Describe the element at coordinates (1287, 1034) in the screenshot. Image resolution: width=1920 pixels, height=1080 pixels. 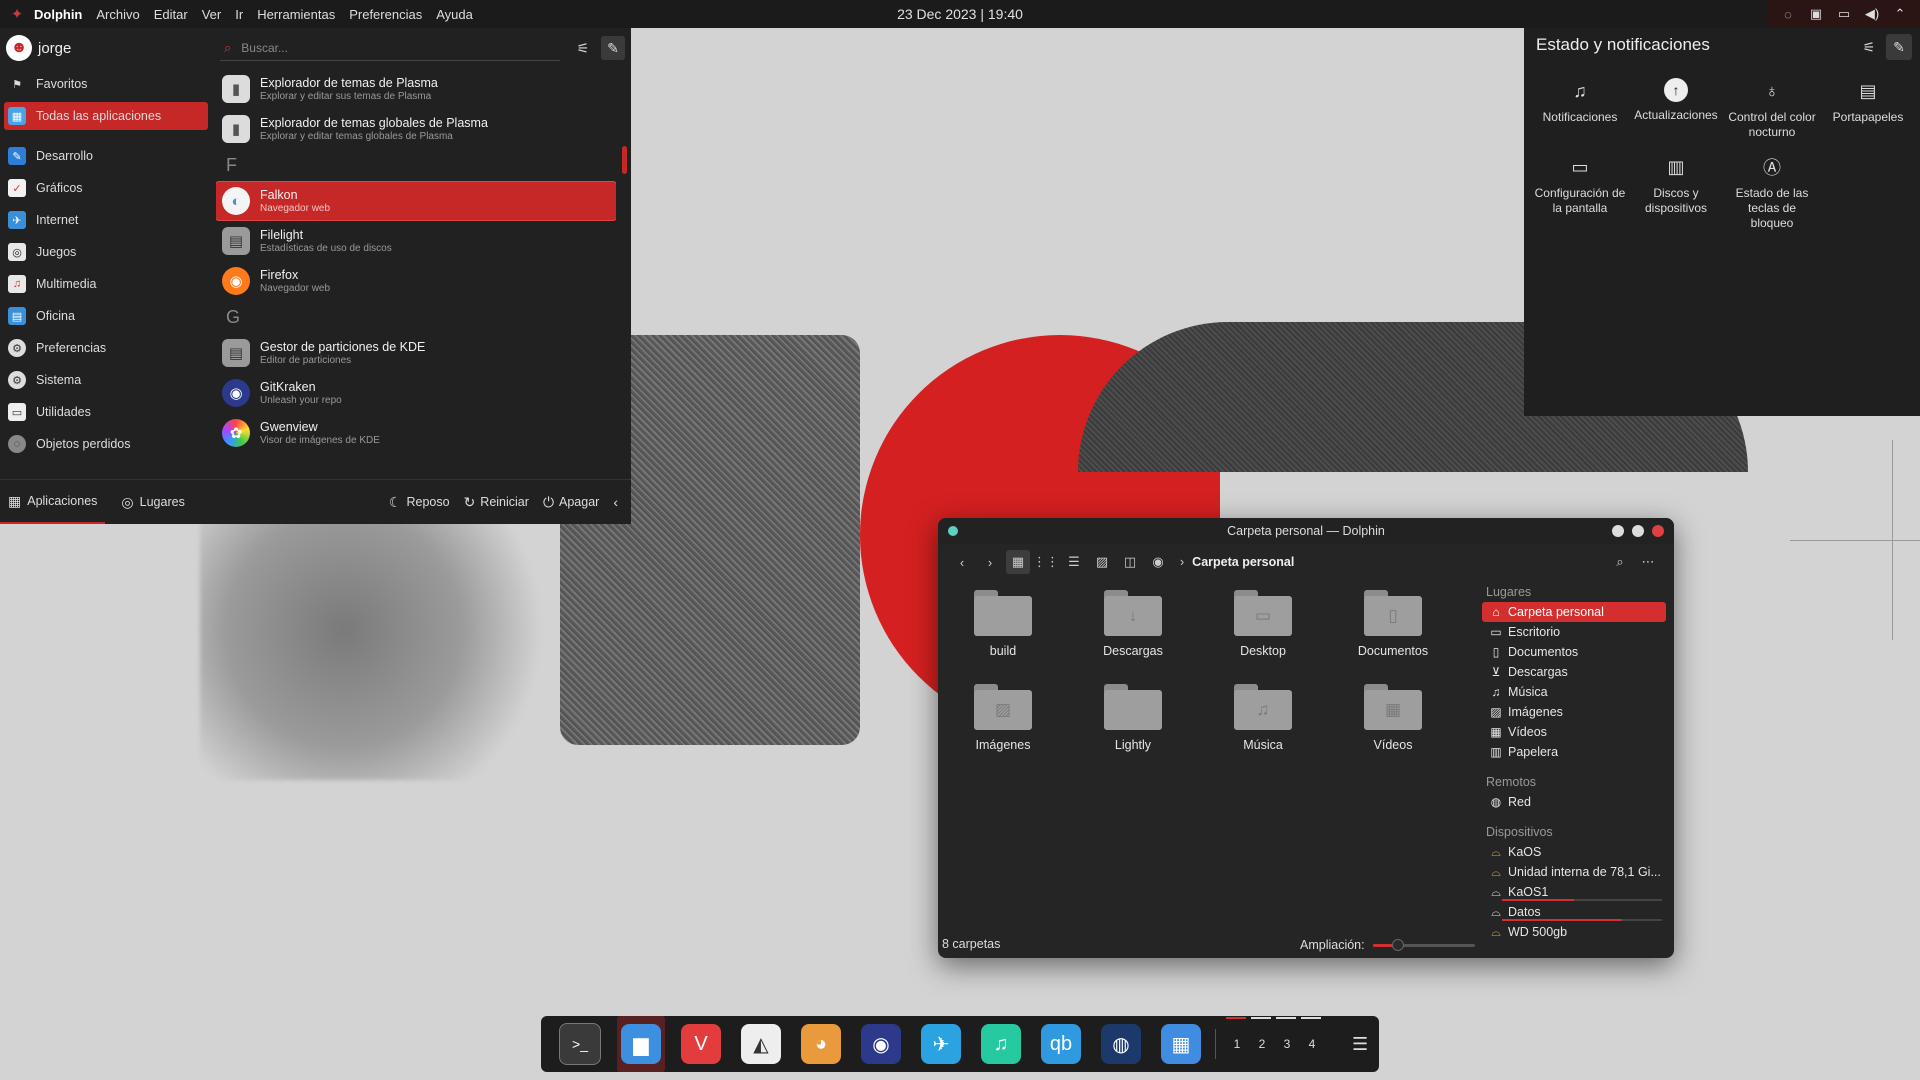
I see `desktop-3: 3` at that location.